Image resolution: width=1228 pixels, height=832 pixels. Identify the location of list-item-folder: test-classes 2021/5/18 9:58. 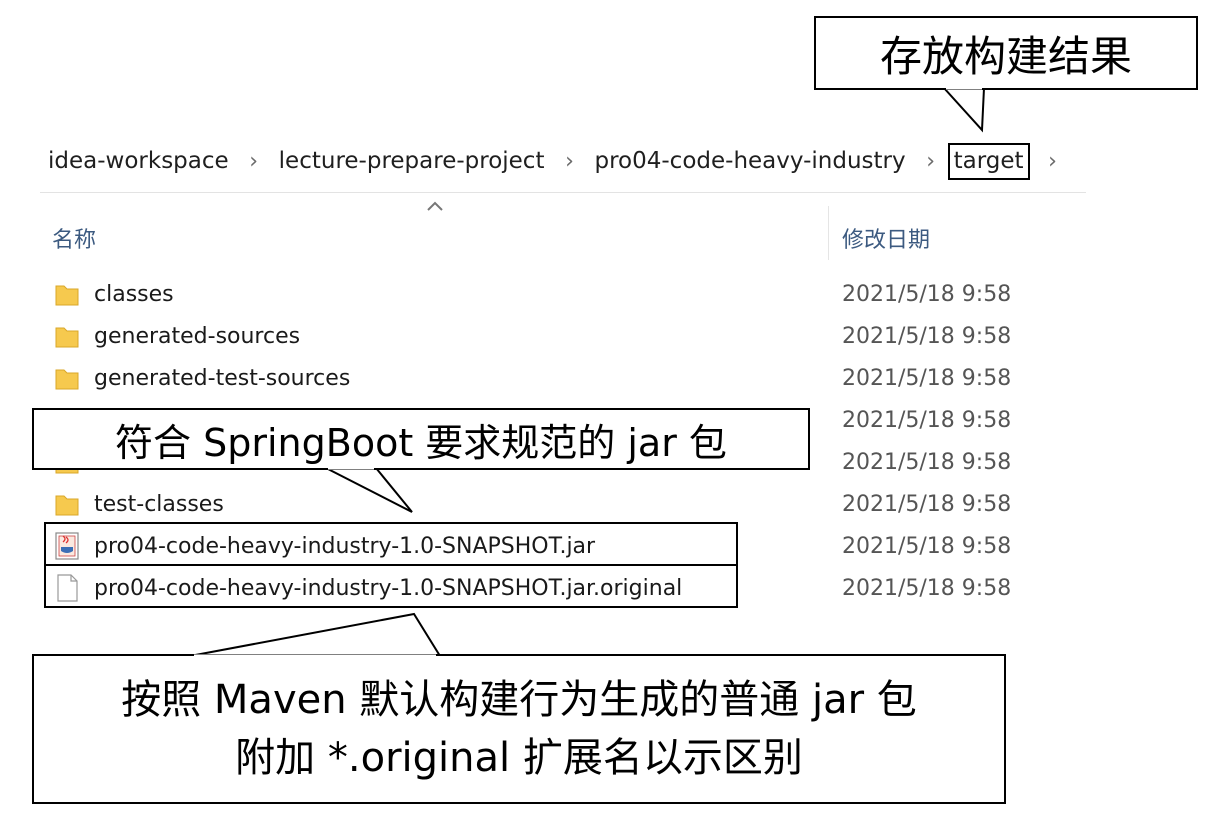
(552, 504).